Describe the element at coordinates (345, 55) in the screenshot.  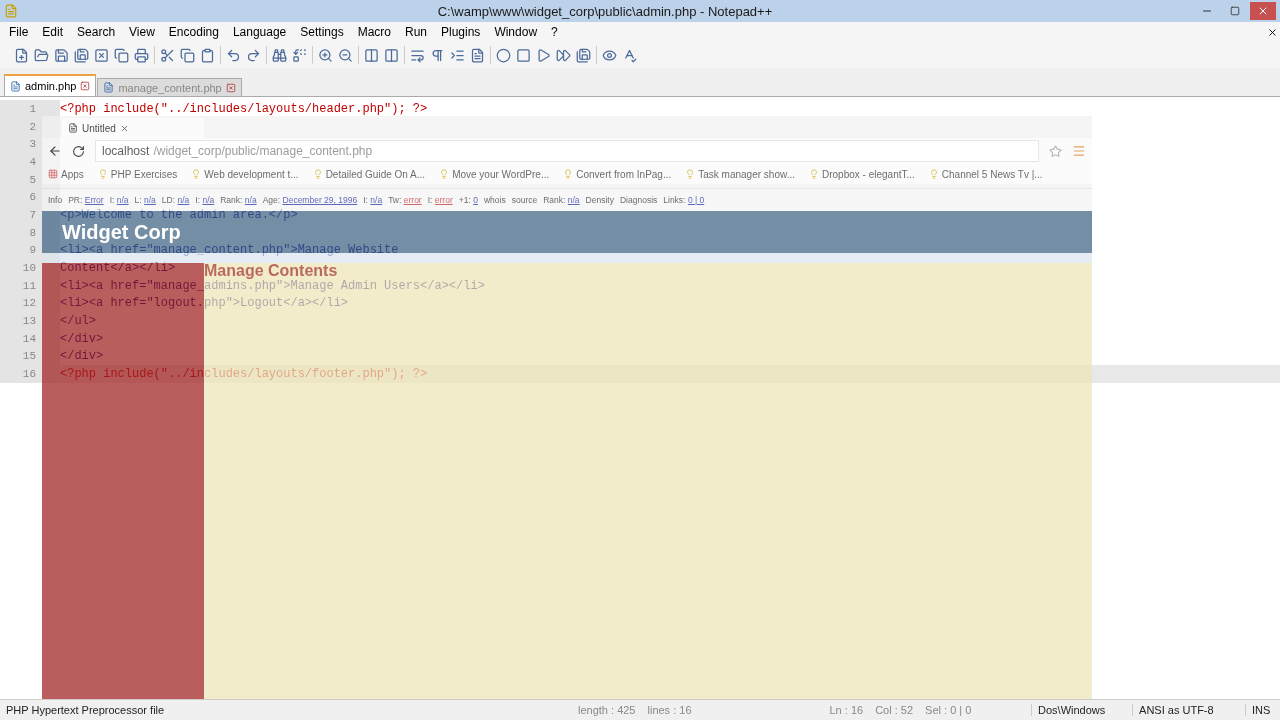
I see `zoom-out-icon` at that location.